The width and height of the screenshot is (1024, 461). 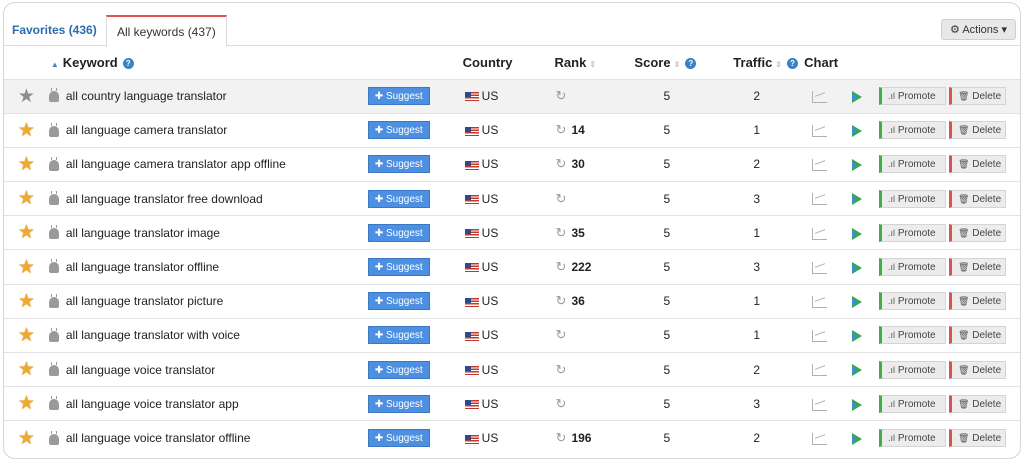 I want to click on col-country: Country, so click(x=488, y=62).